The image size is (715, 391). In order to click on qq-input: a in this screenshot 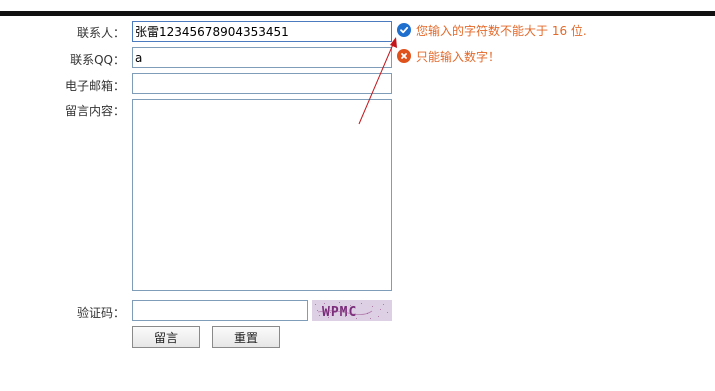, I will do `click(262, 57)`.